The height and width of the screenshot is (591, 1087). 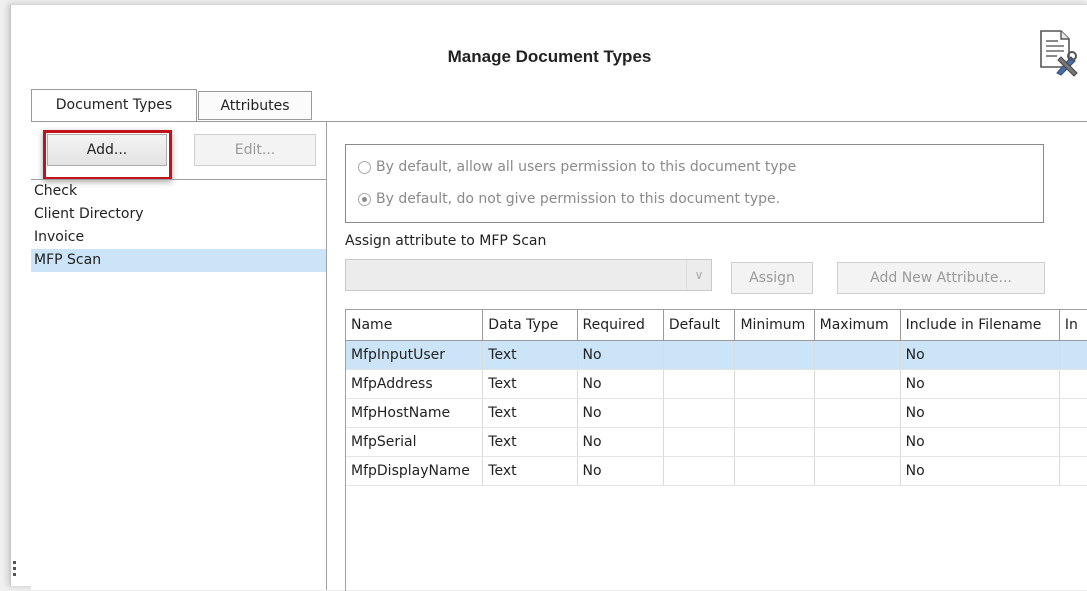 What do you see at coordinates (446, 241) in the screenshot?
I see `assign-attribute-label: Assign attribute to MFP Scan` at bounding box center [446, 241].